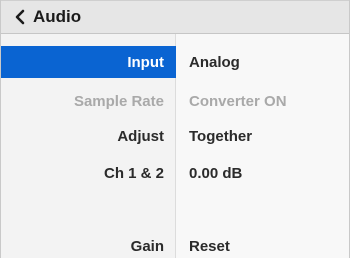 This screenshot has width=350, height=258. I want to click on setting-value: Analog, so click(214, 62).